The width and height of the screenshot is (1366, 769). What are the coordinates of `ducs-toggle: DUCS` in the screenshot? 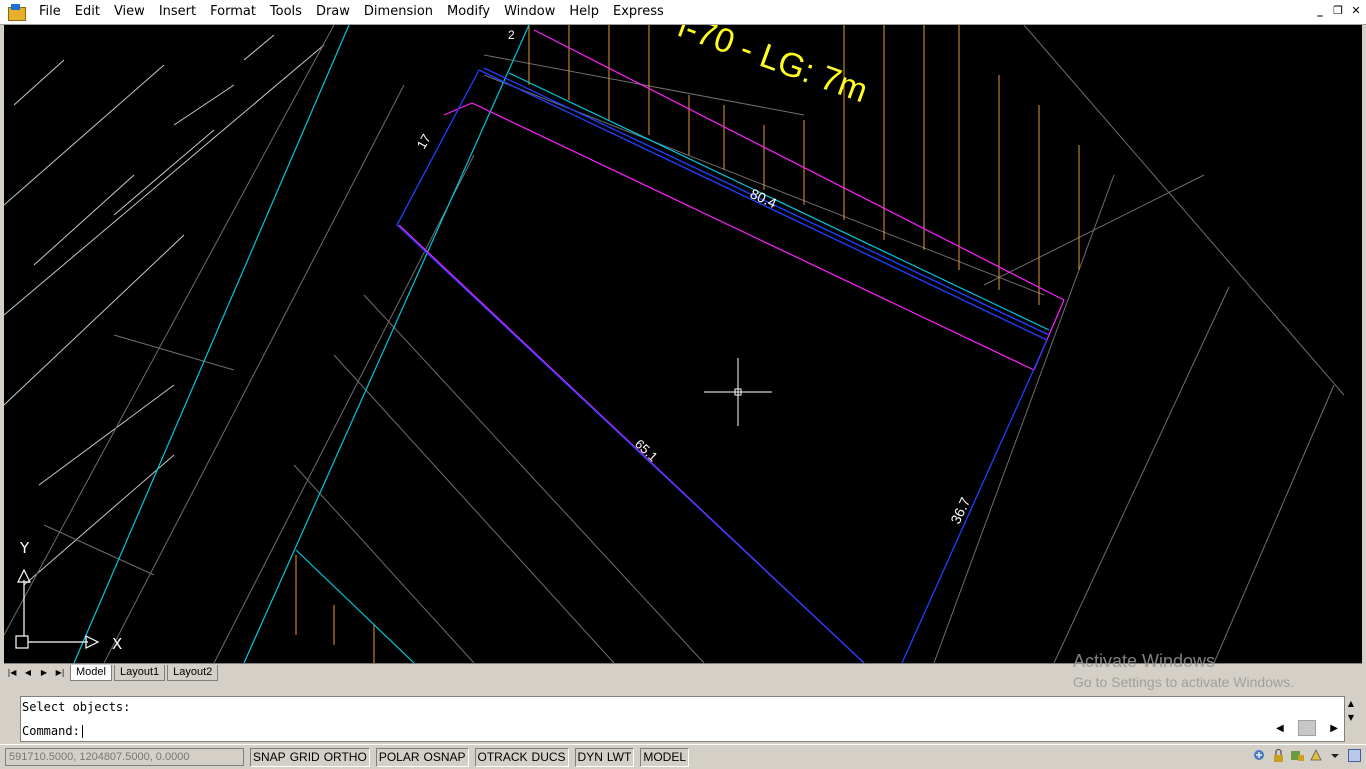 It's located at (549, 757).